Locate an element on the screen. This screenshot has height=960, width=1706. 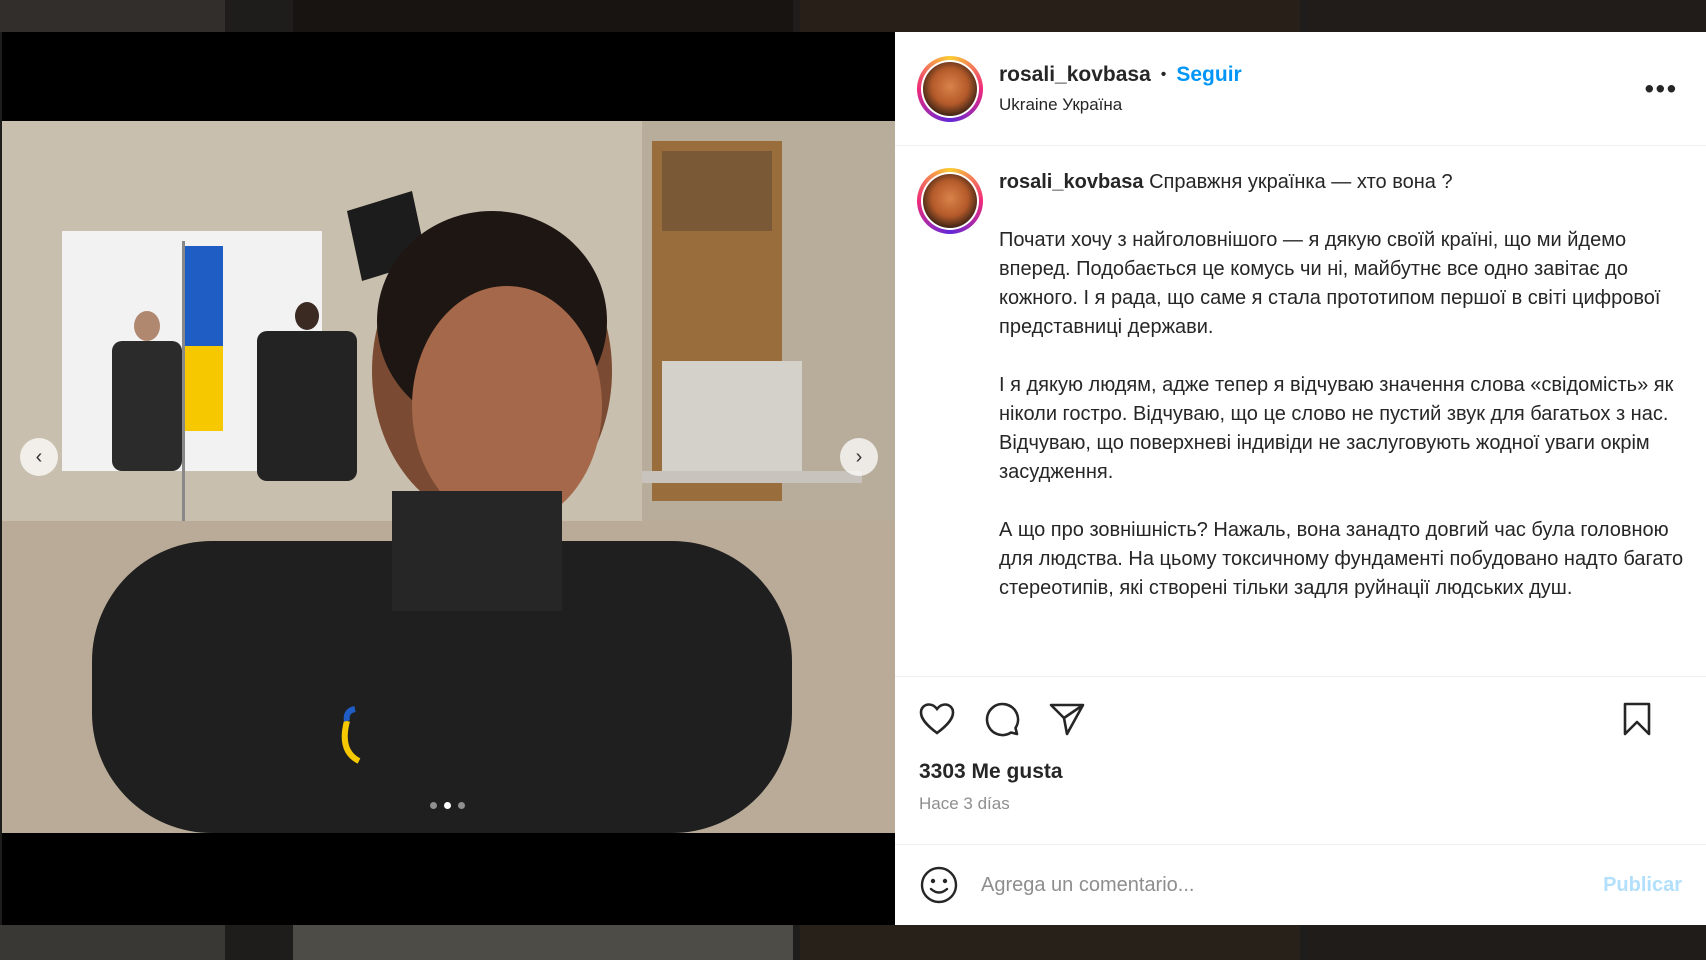
comment-input is located at coordinates (1261, 885).